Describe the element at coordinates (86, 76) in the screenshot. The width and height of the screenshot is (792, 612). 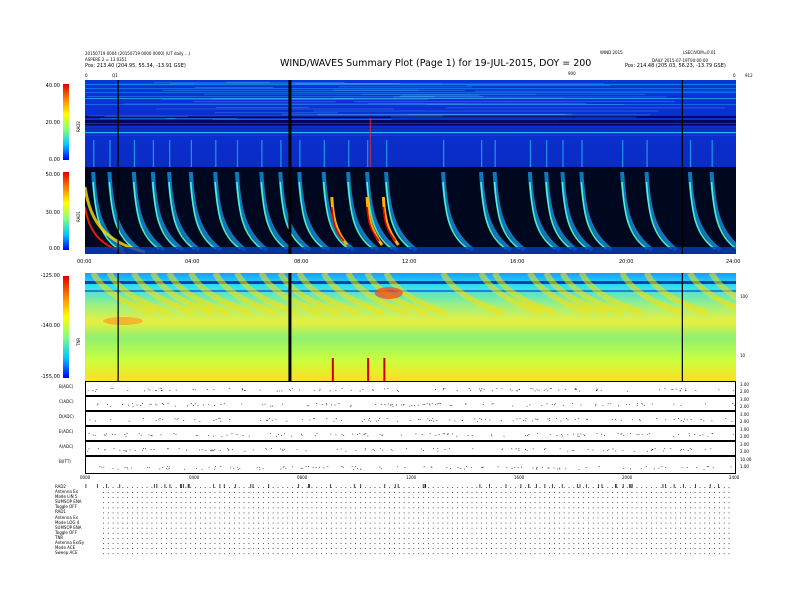
I see `top-marker-0: 0` at that location.